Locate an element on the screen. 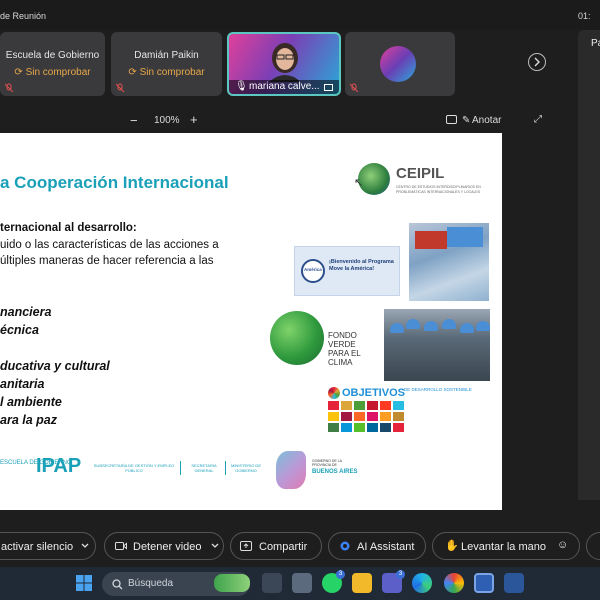 This screenshot has width=600, height=600. side-panel is located at coordinates (589, 265).